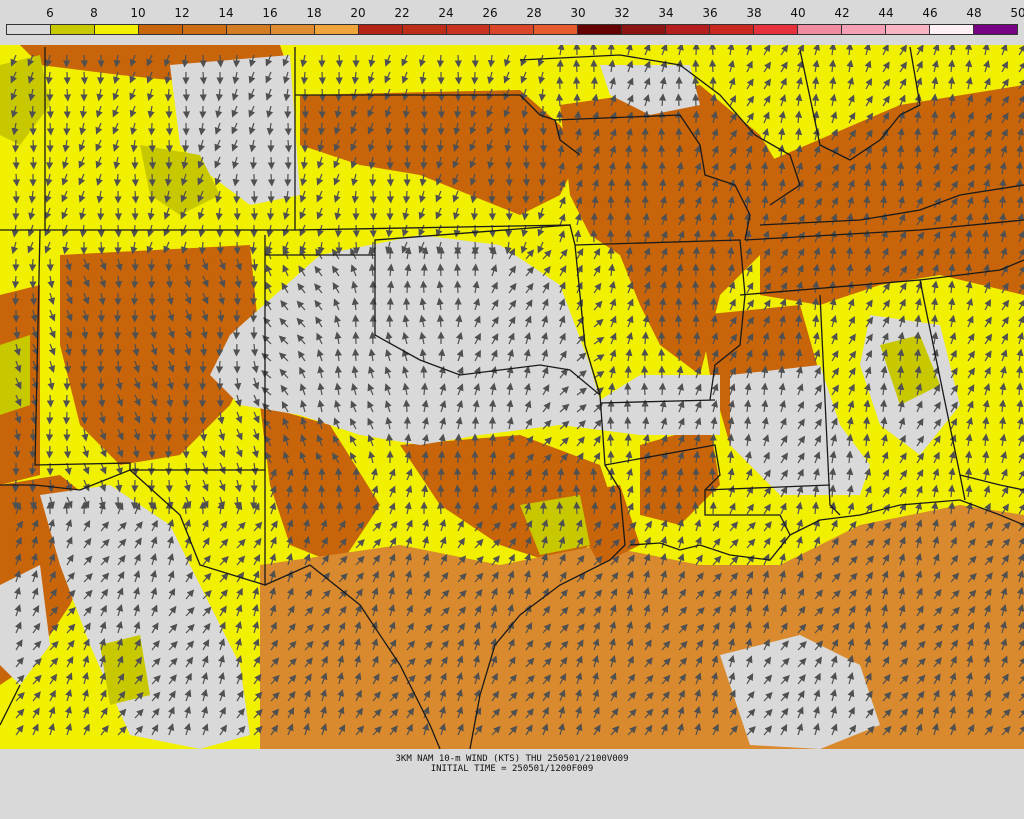 This screenshot has width=1024, height=819. I want to click on legend-tick-label: 22, so click(402, 13).